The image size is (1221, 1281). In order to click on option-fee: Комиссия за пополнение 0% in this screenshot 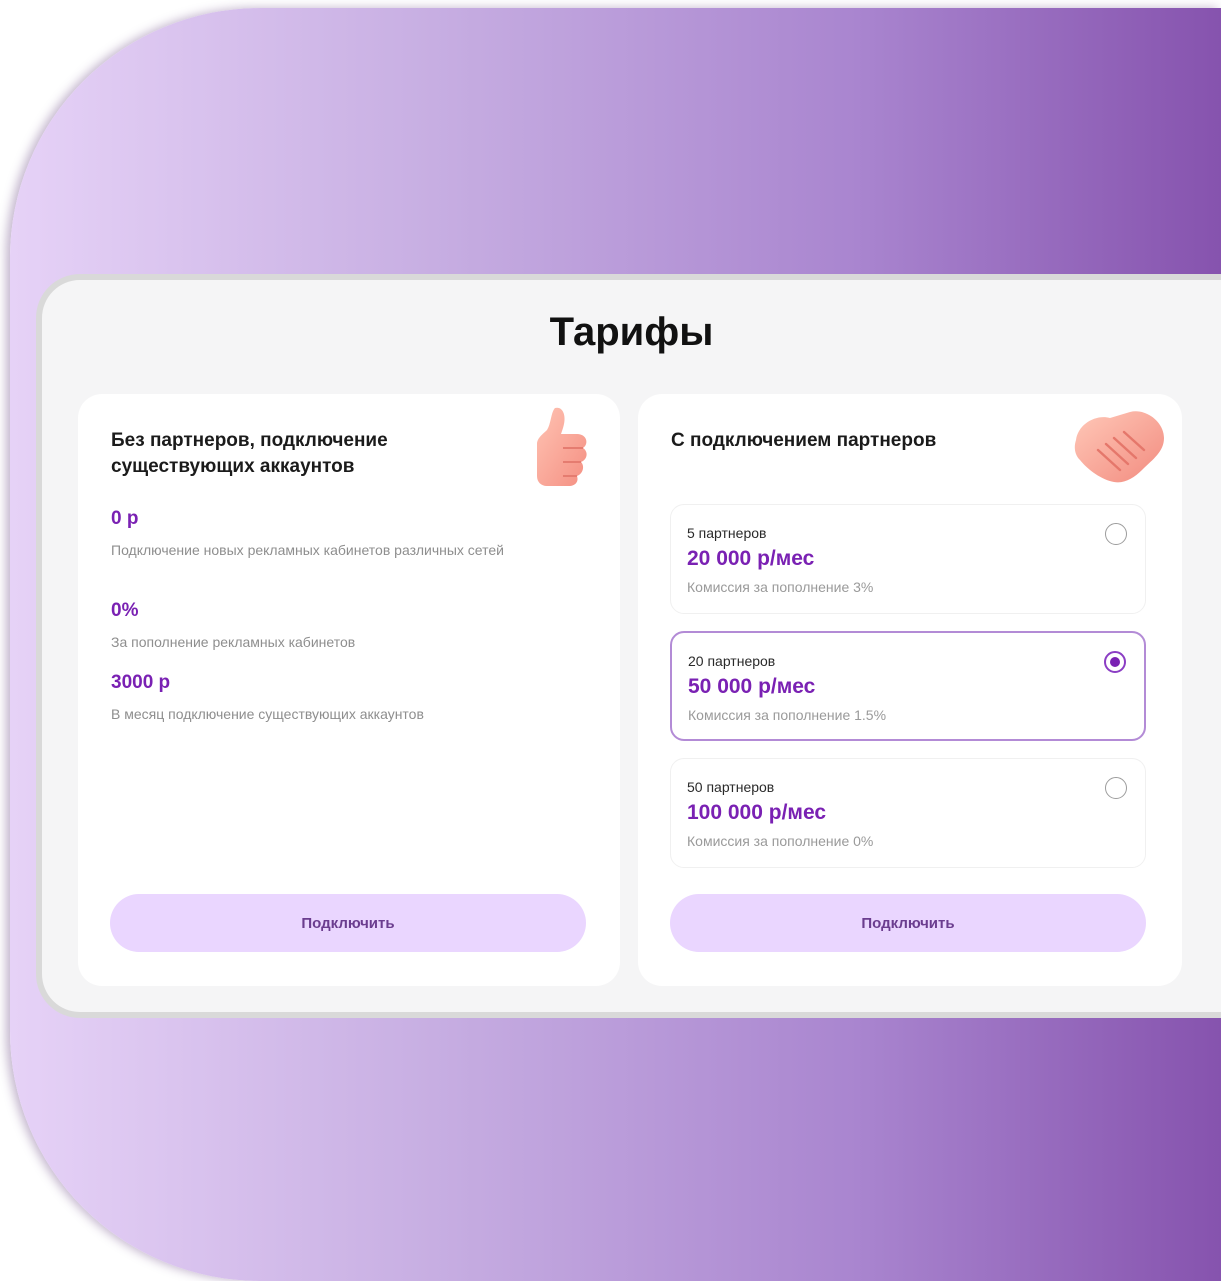, I will do `click(780, 841)`.